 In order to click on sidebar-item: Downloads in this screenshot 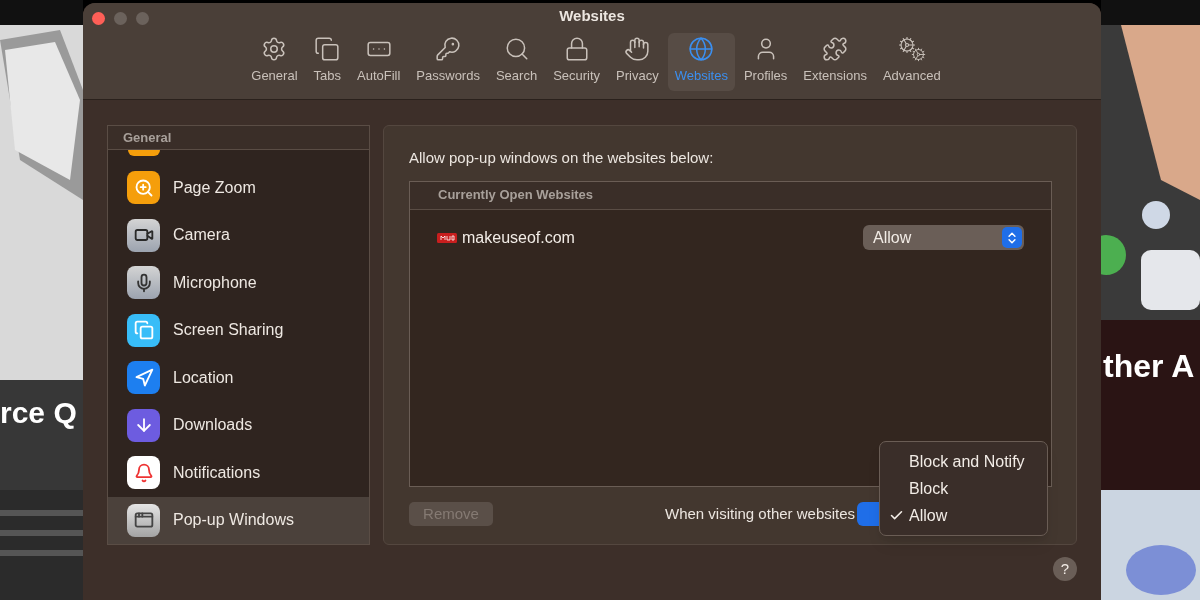, I will do `click(238, 425)`.